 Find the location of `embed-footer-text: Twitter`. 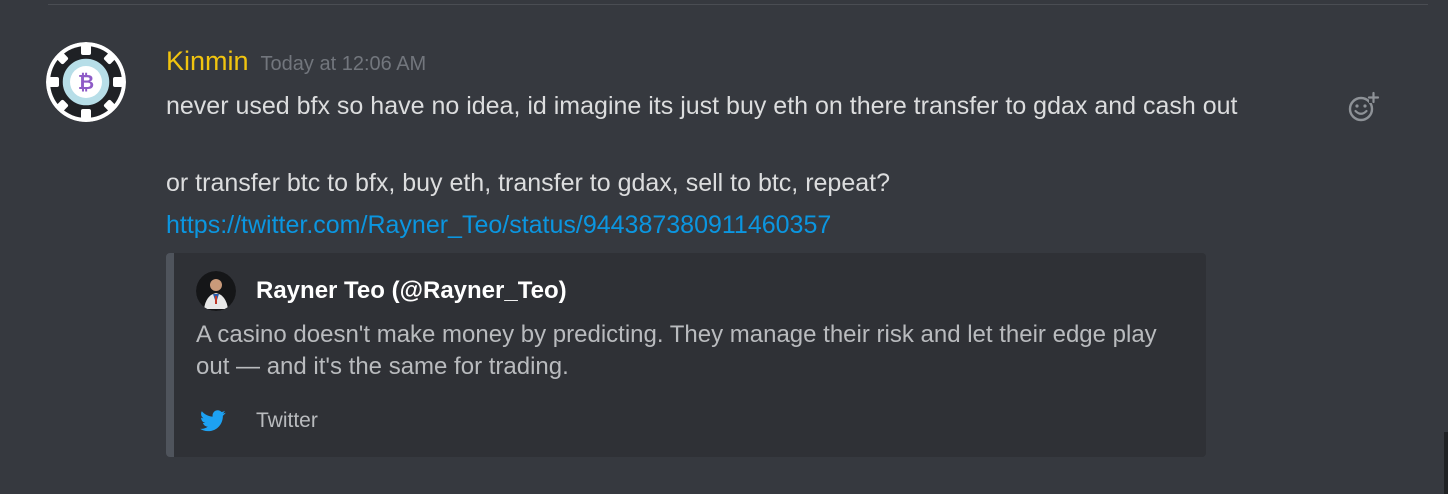

embed-footer-text: Twitter is located at coordinates (287, 420).